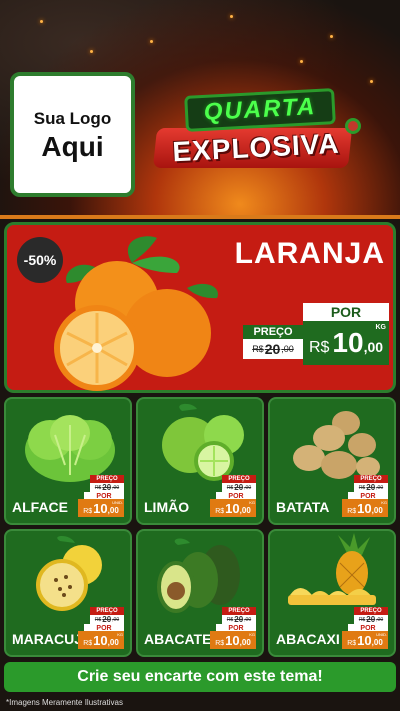 Image resolution: width=400 pixels, height=711 pixels. What do you see at coordinates (332, 569) in the screenshot?
I see `pineapple-illustration` at bounding box center [332, 569].